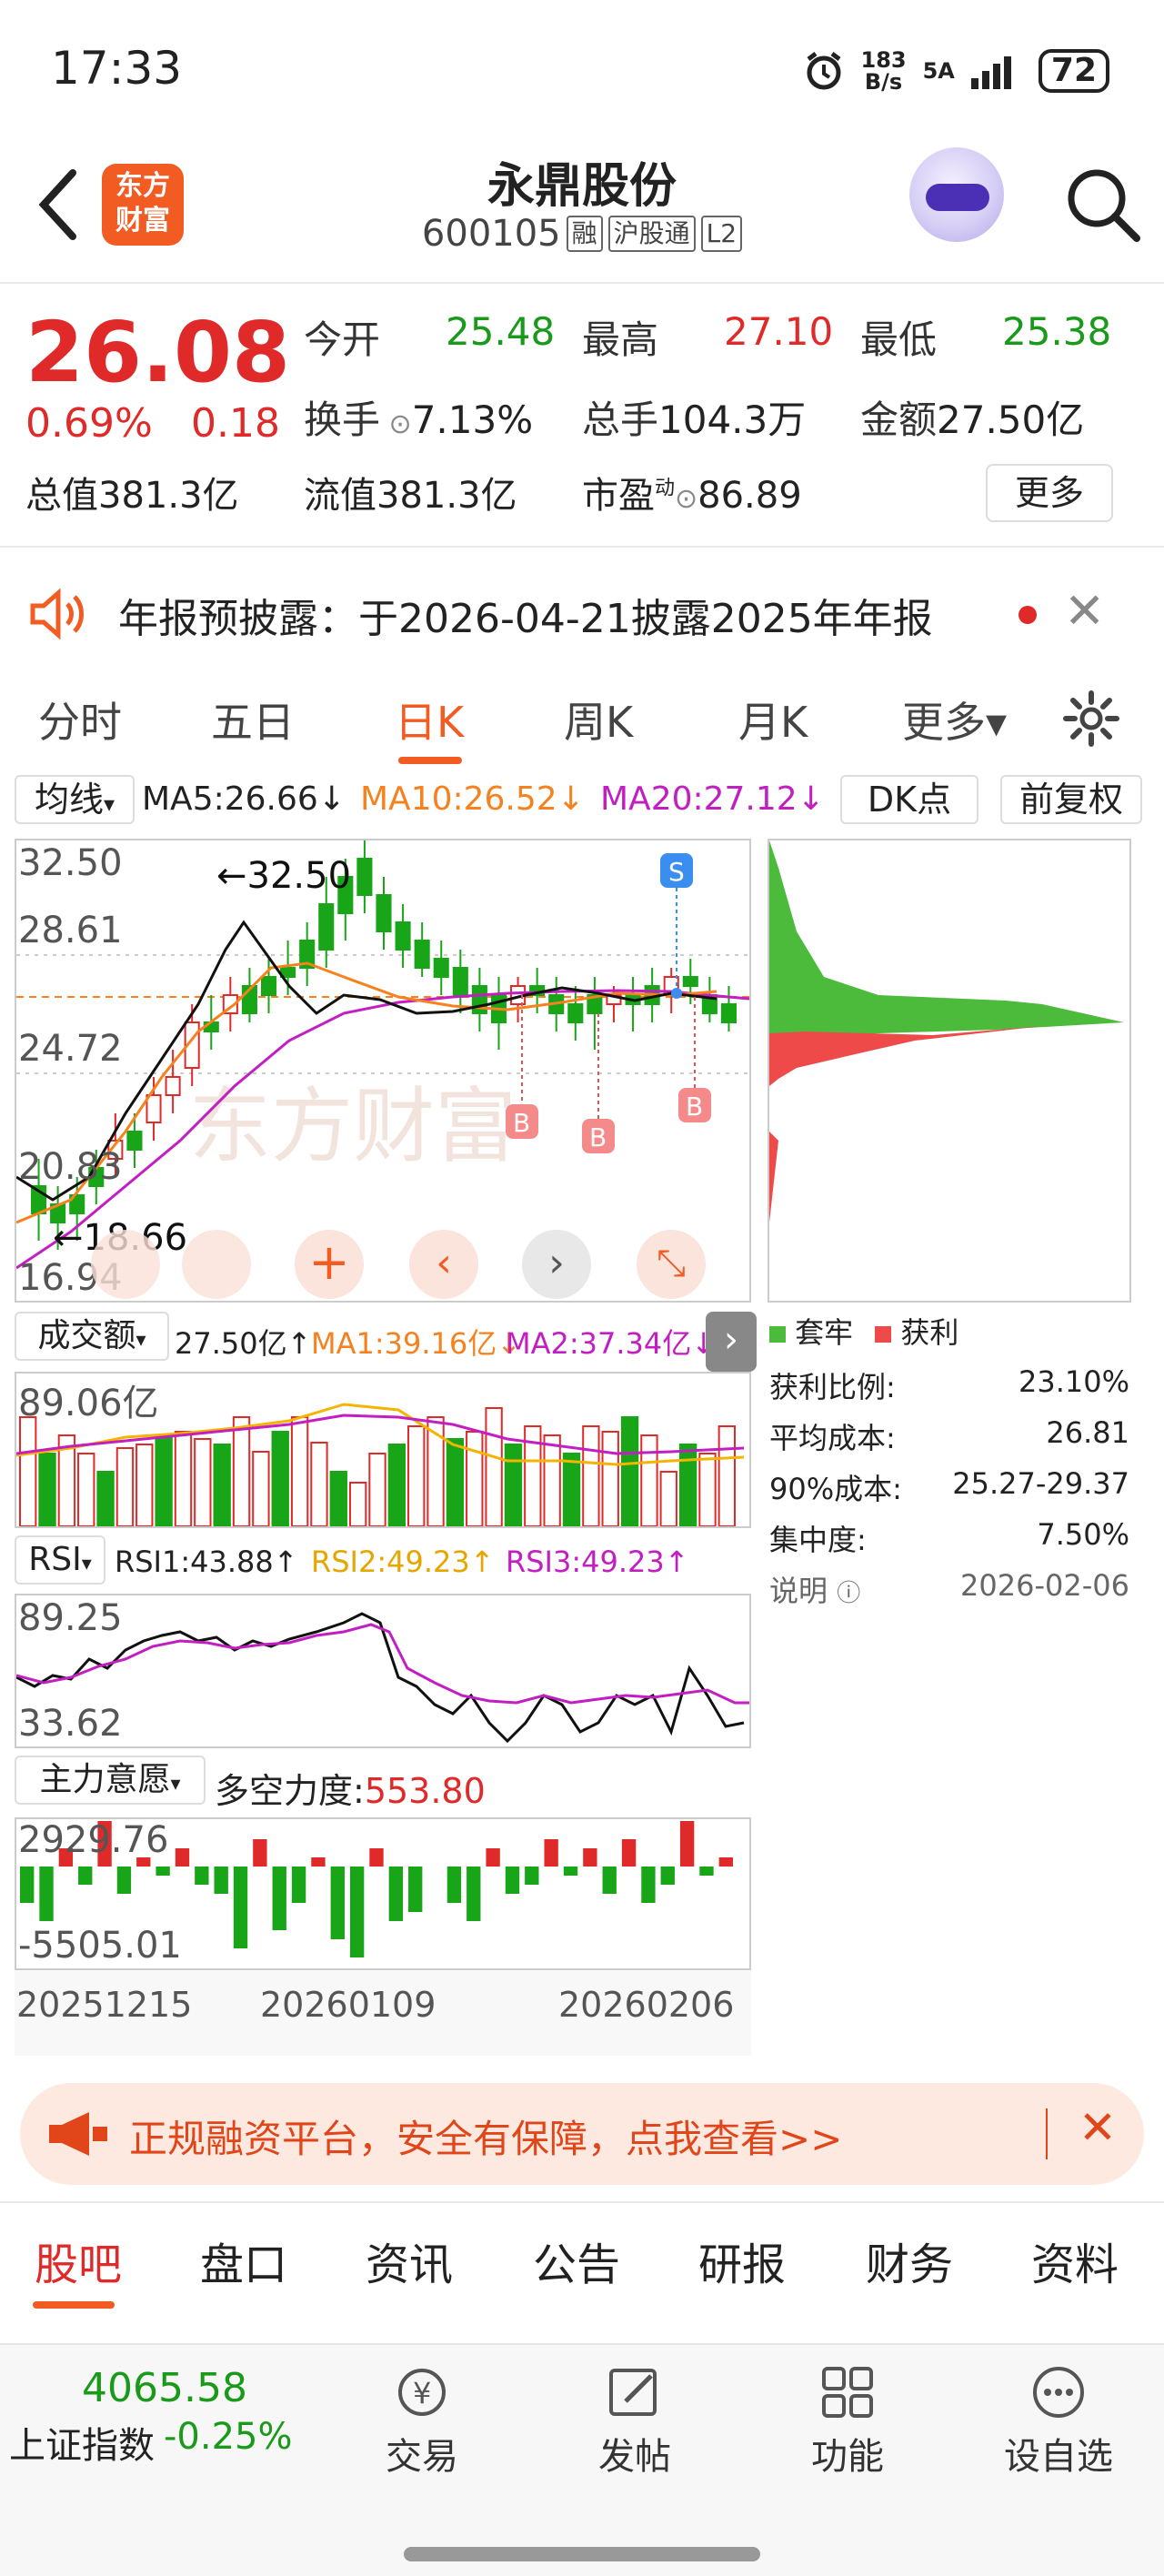 This screenshot has width=1164, height=2576. I want to click on hk-connect-tag: 沪股通, so click(652, 234).